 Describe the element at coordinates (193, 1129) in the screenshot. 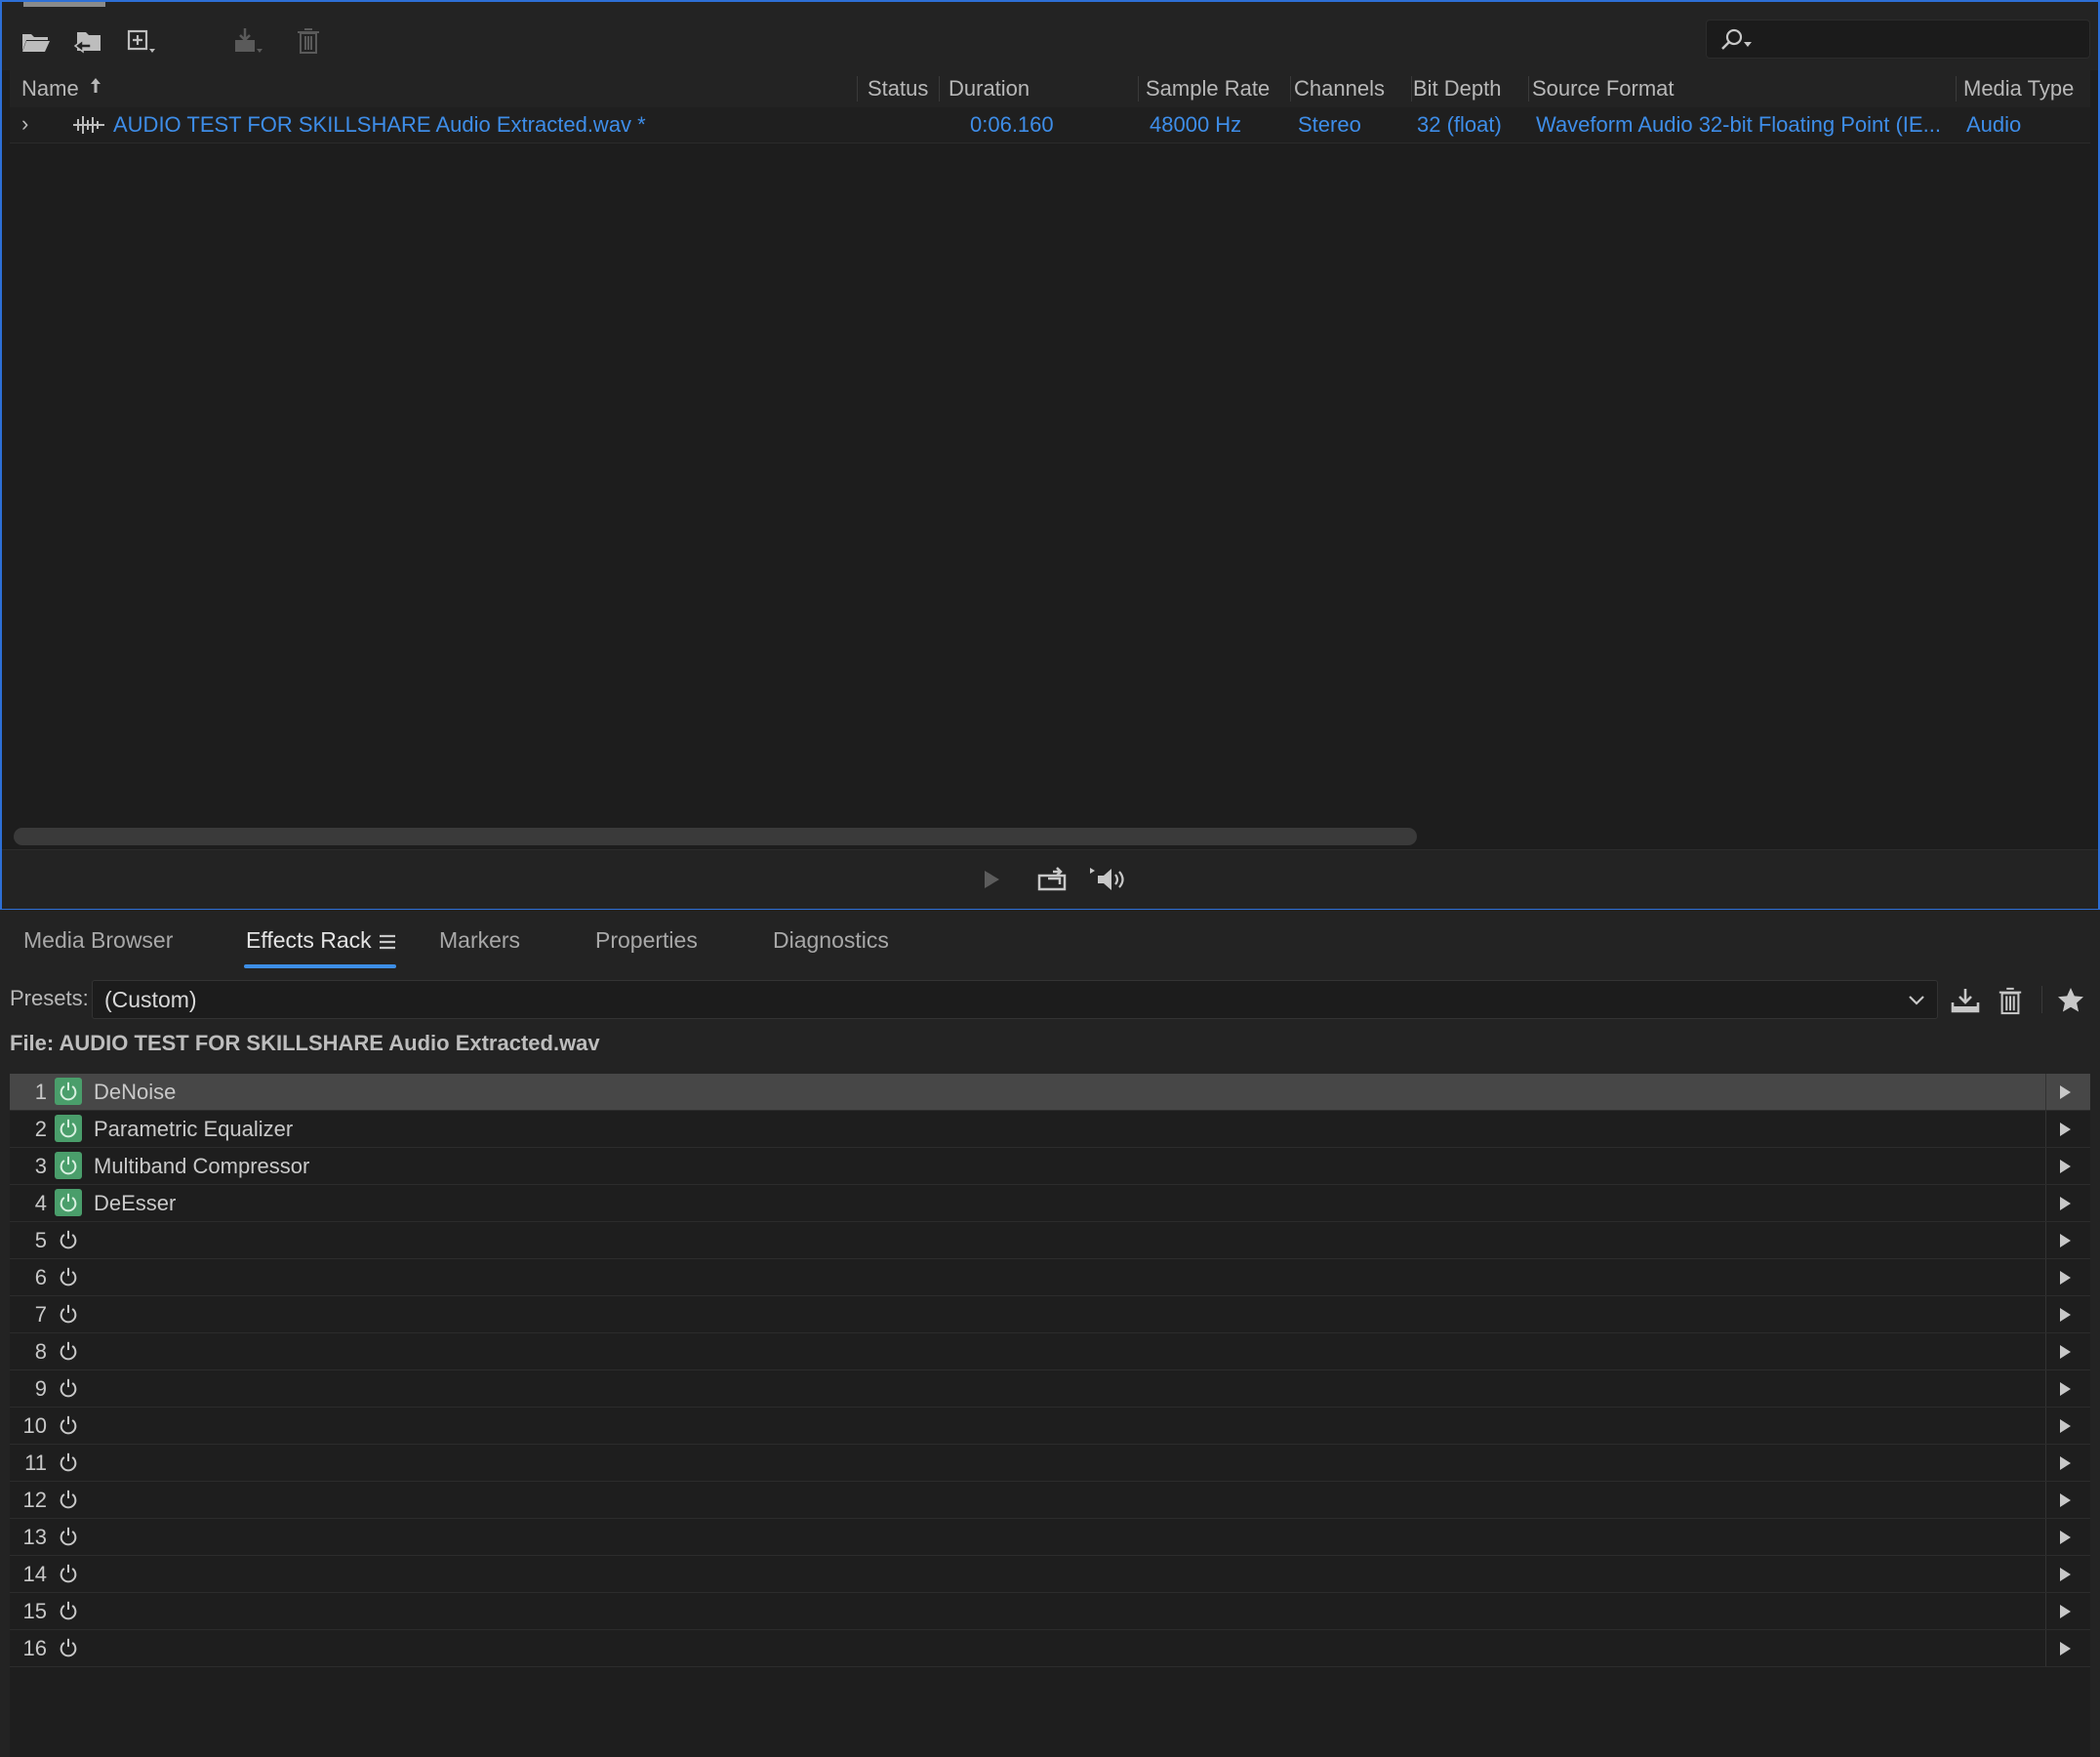

I see `effect-name: Parametric Equalizer` at that location.